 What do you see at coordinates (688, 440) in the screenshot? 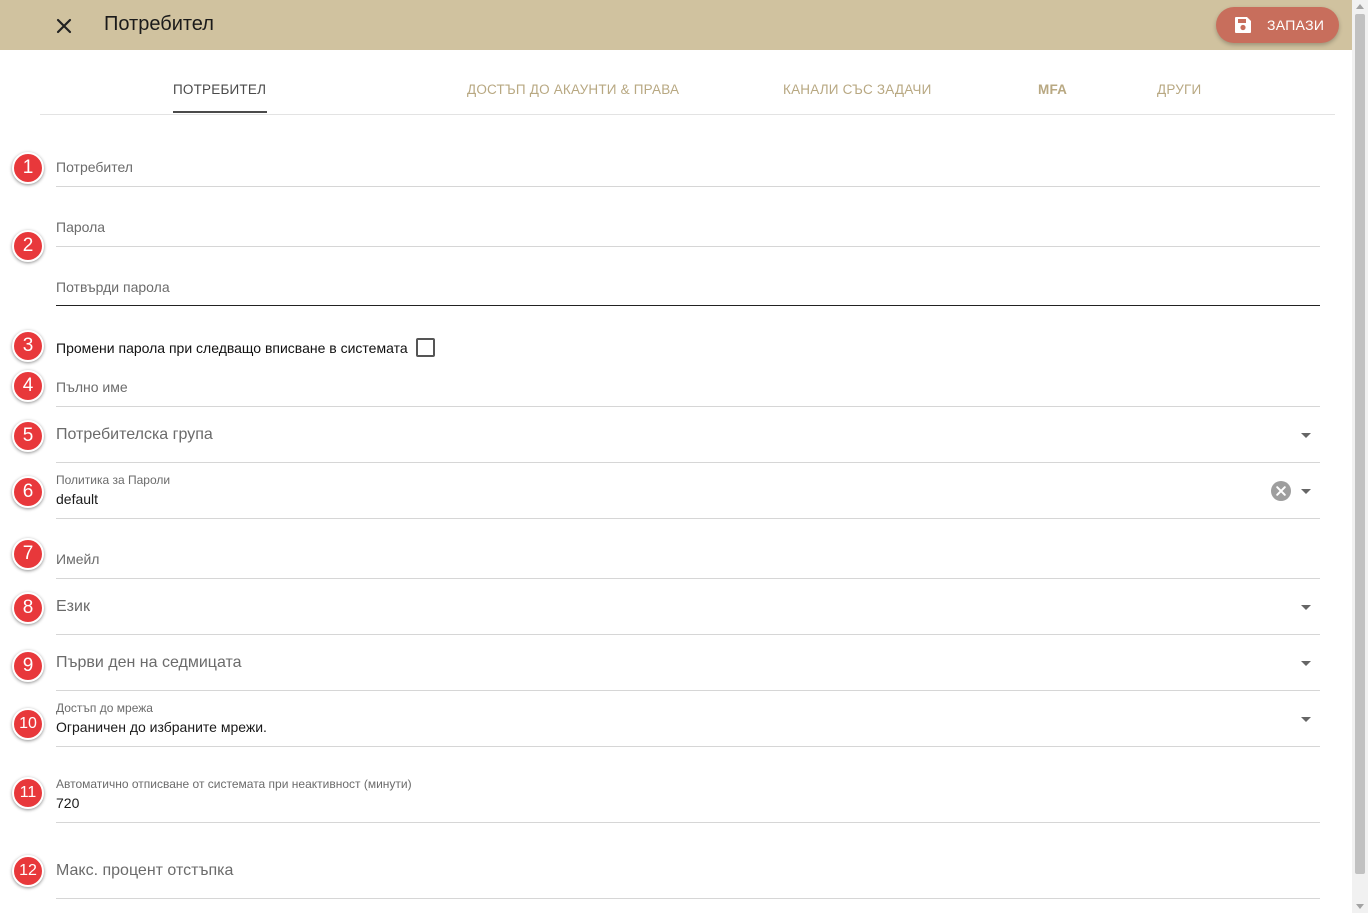
I see `user-group-select: Потребителска група` at bounding box center [688, 440].